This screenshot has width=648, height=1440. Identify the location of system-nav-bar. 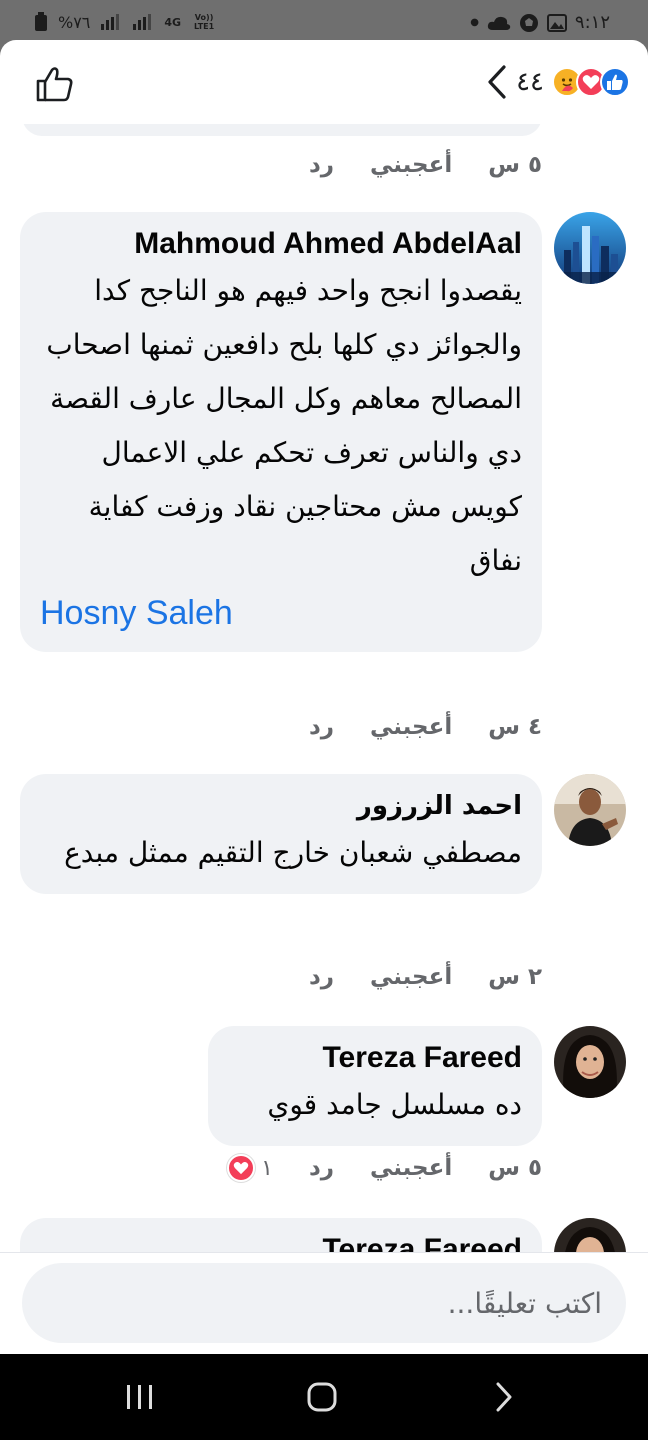
(324, 1397).